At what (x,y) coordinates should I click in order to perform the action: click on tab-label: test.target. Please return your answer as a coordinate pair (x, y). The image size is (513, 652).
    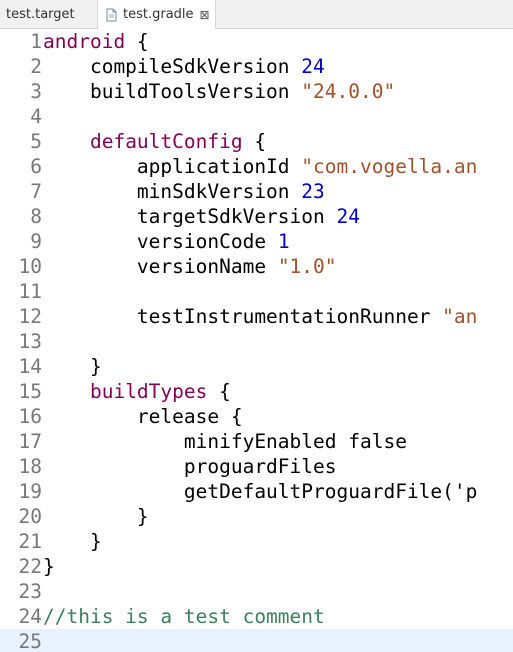
    Looking at the image, I should click on (40, 14).